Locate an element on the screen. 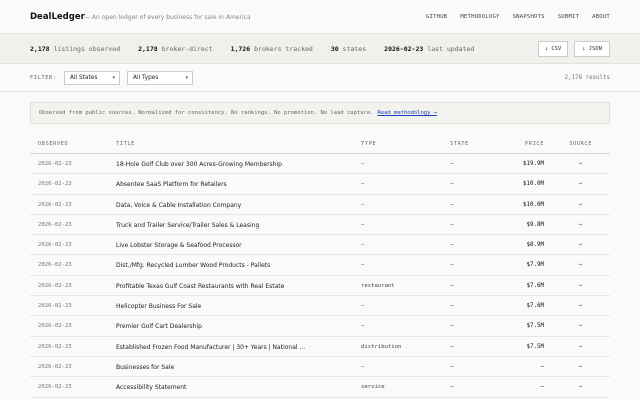 The image size is (640, 400). cell-title: Businesses for Sale is located at coordinates (145, 367).